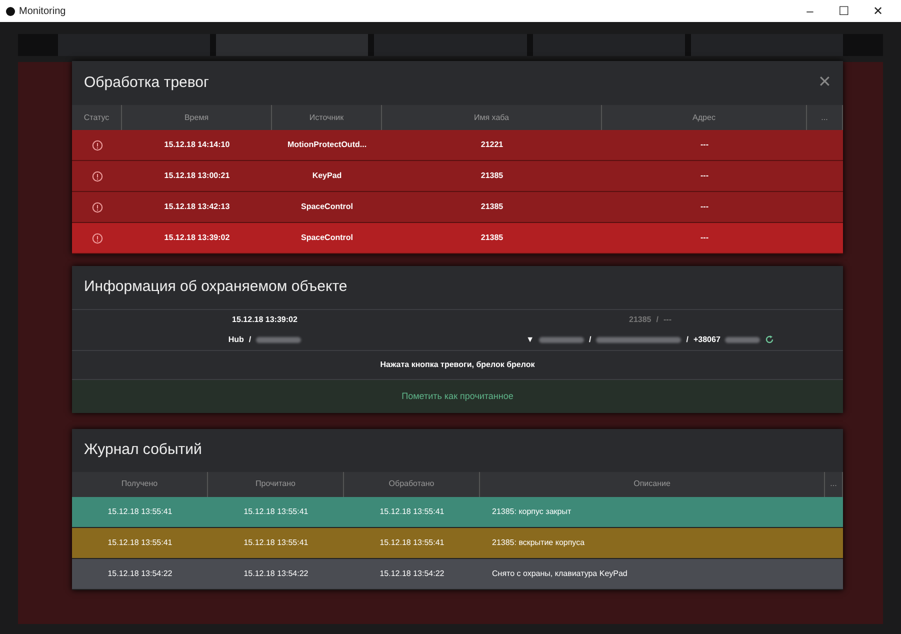 The image size is (901, 634). Describe the element at coordinates (652, 512) in the screenshot. I see `table-cell: 21385: корпус закрыт` at that location.